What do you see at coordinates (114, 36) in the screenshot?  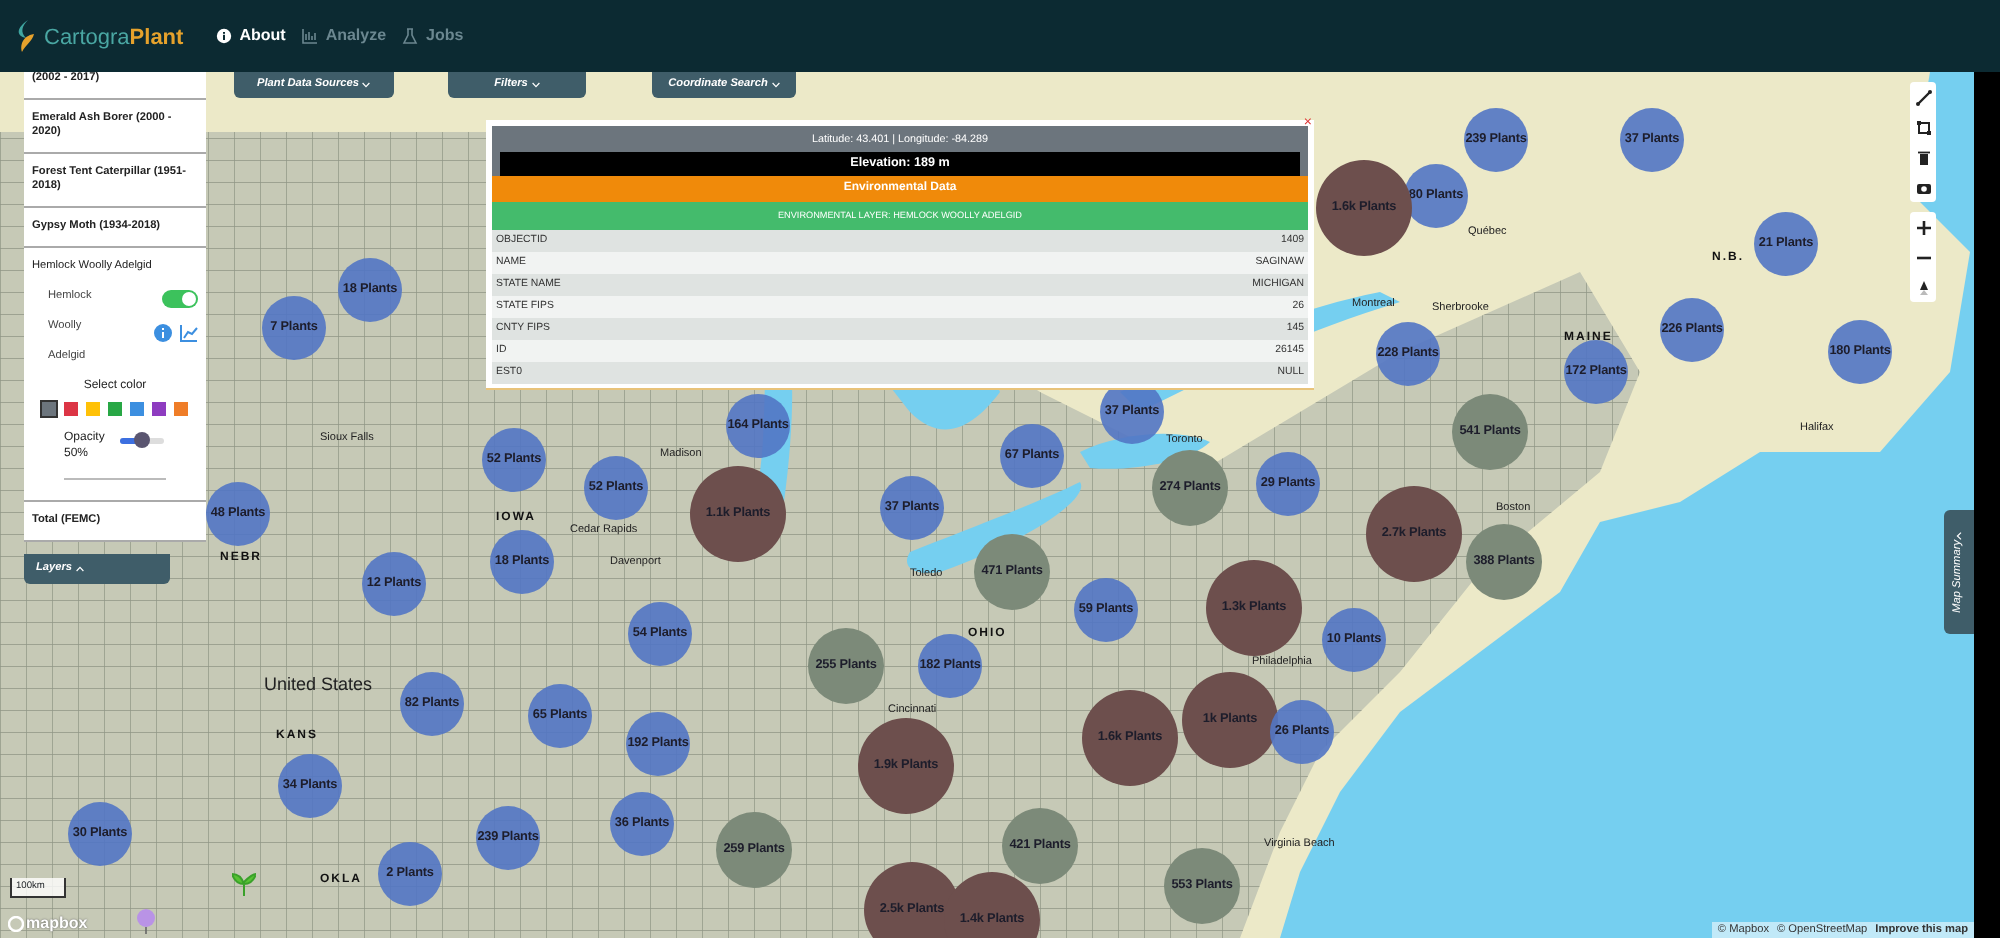 I see `brand-name: CartograPlant` at bounding box center [114, 36].